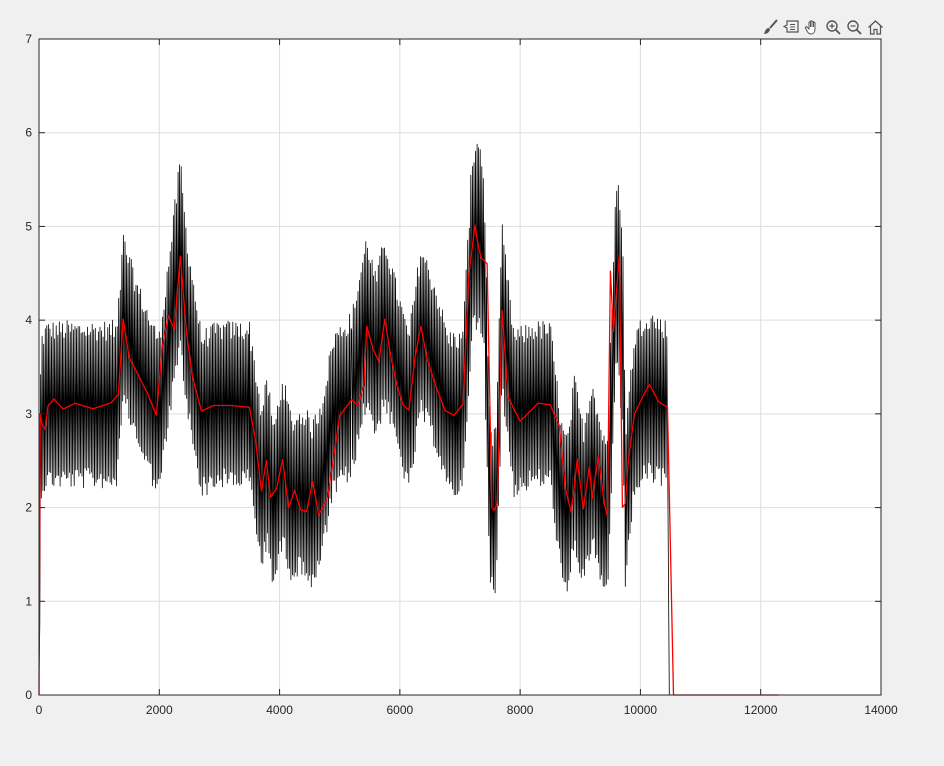 This screenshot has width=944, height=766. I want to click on x-tick-label: 14000, so click(881, 710).